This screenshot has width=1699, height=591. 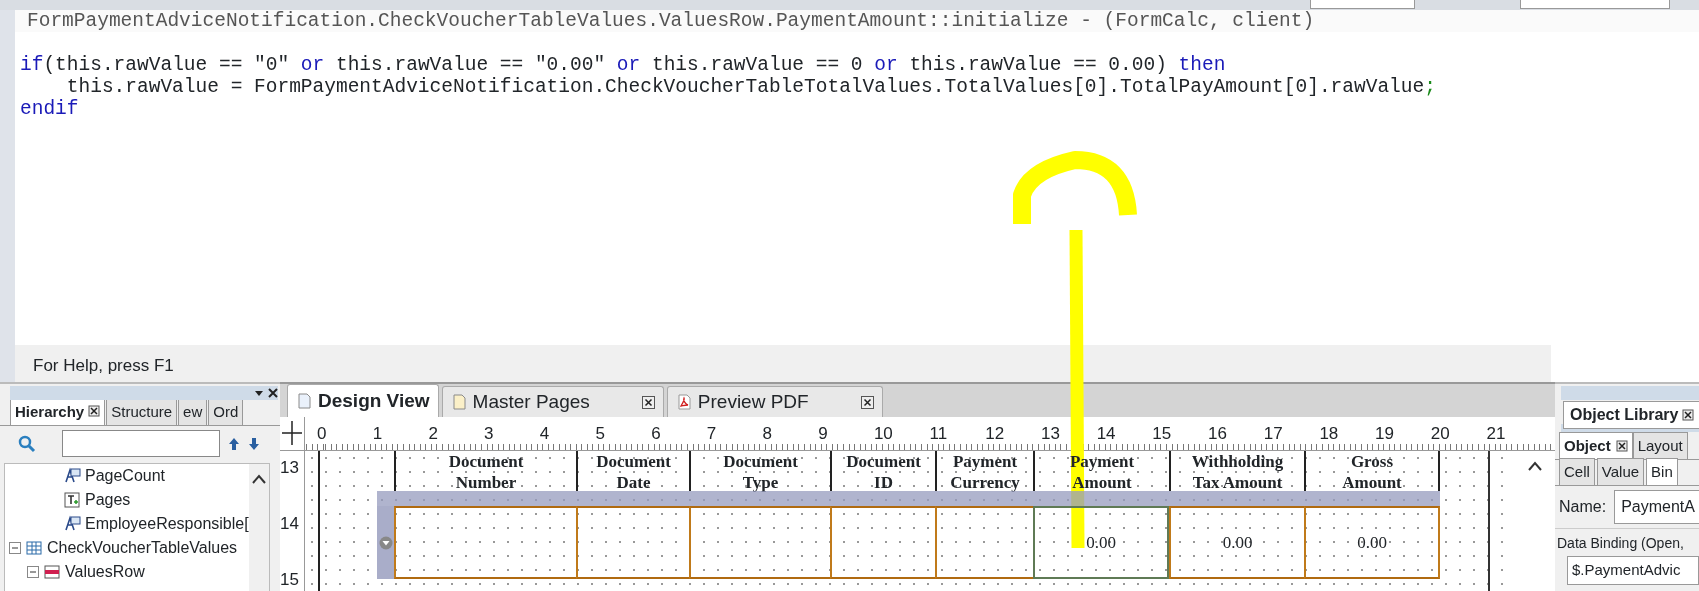 I want to click on tree-item: ValuesRow, so click(x=105, y=572).